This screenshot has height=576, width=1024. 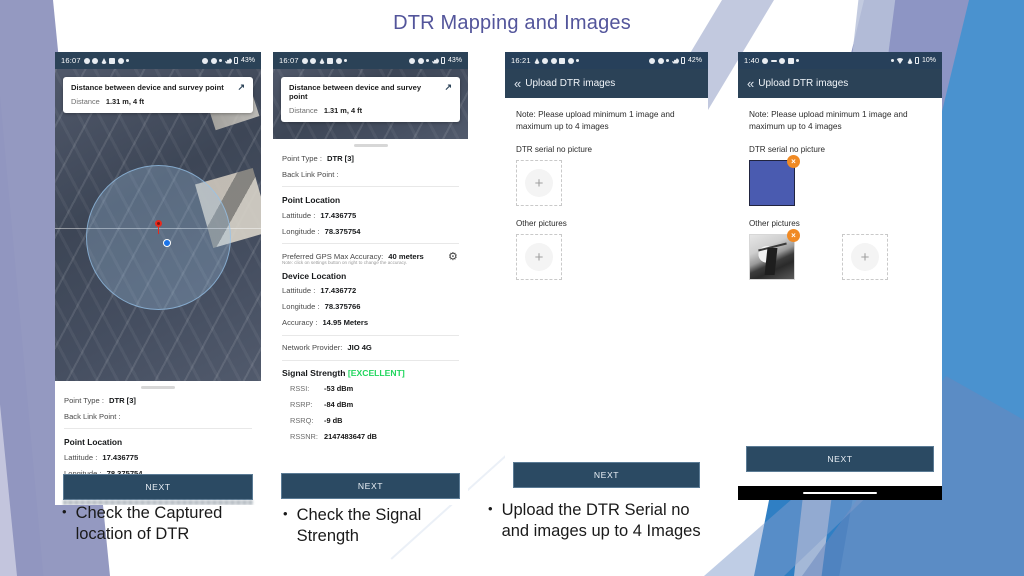 I want to click on app-bar: « Upload DTR images, so click(x=606, y=83).